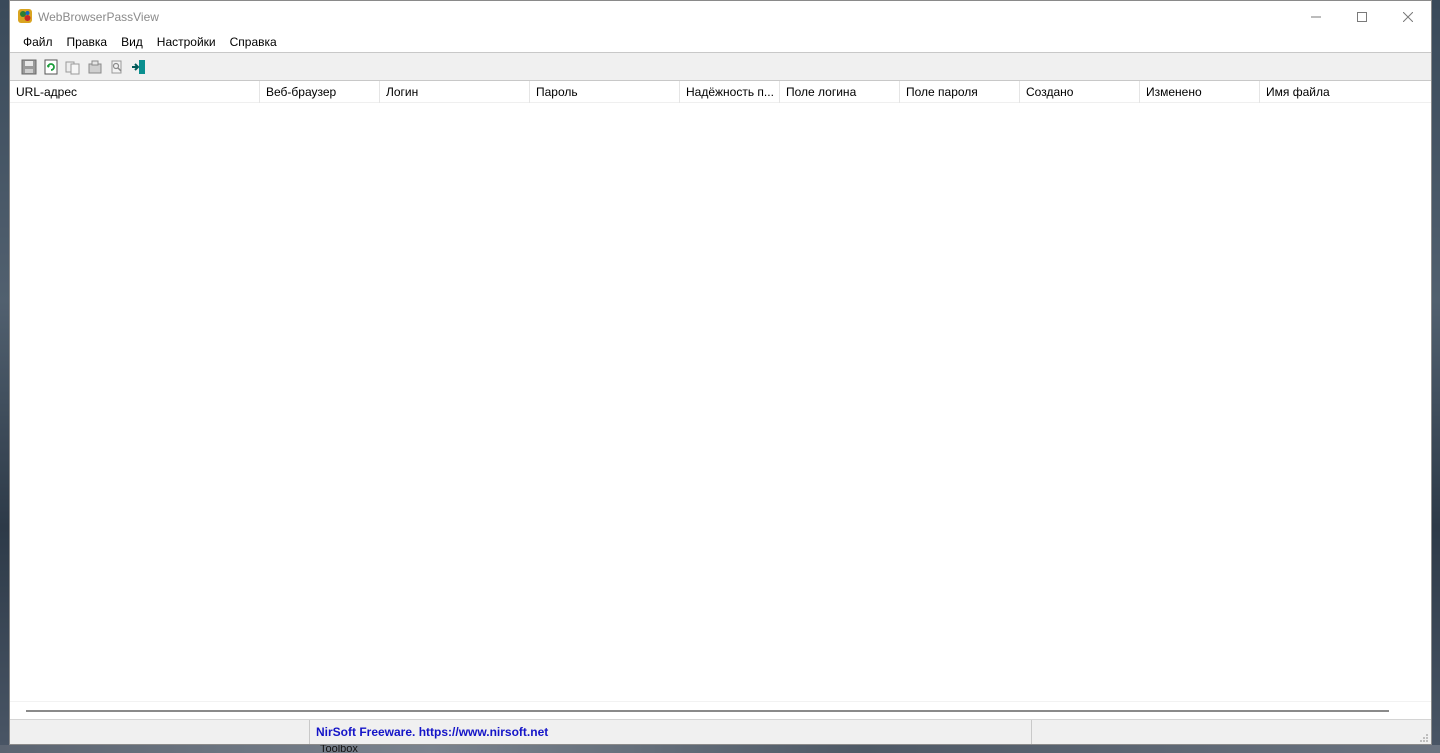 This screenshot has width=1440, height=753. I want to click on copy-button, so click(73, 67).